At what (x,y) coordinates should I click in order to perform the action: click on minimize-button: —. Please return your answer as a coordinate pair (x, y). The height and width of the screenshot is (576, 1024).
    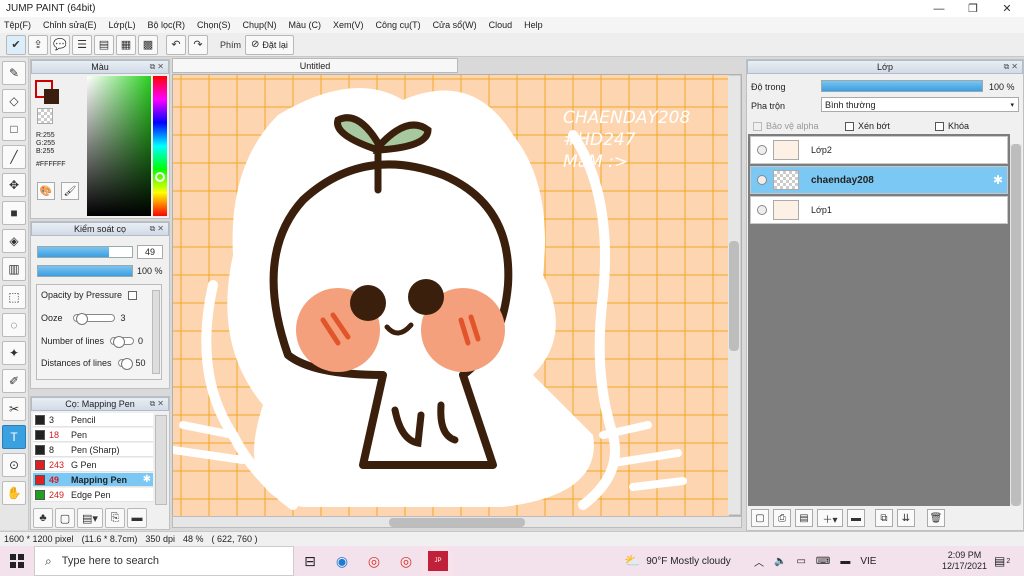
    Looking at the image, I should click on (939, 8).